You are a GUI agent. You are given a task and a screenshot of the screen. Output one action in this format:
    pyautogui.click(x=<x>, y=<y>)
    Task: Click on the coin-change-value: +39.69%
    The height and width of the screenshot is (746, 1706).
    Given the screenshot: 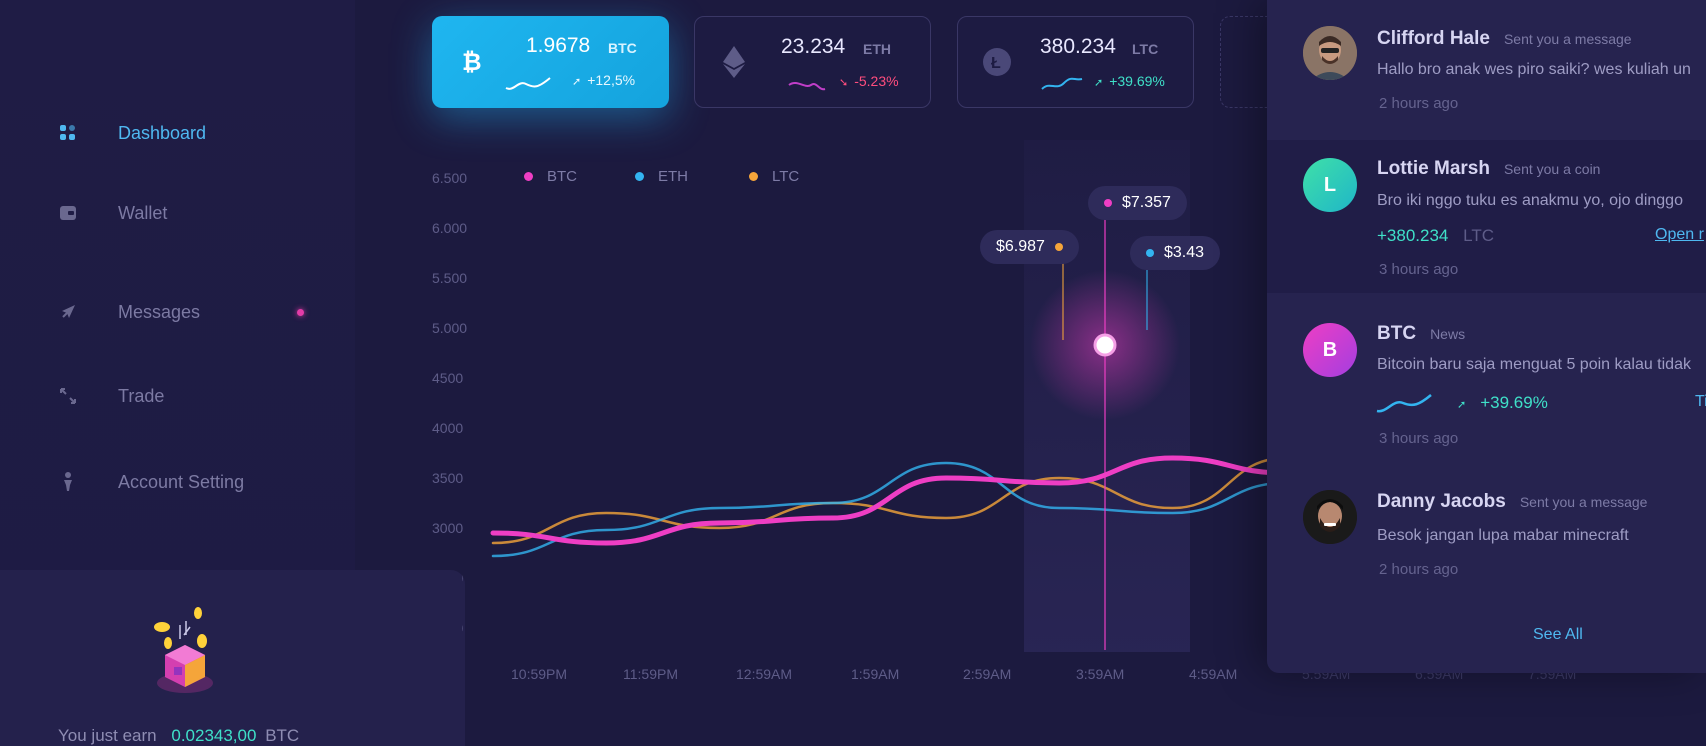 What is the action you would take?
    pyautogui.click(x=1137, y=81)
    